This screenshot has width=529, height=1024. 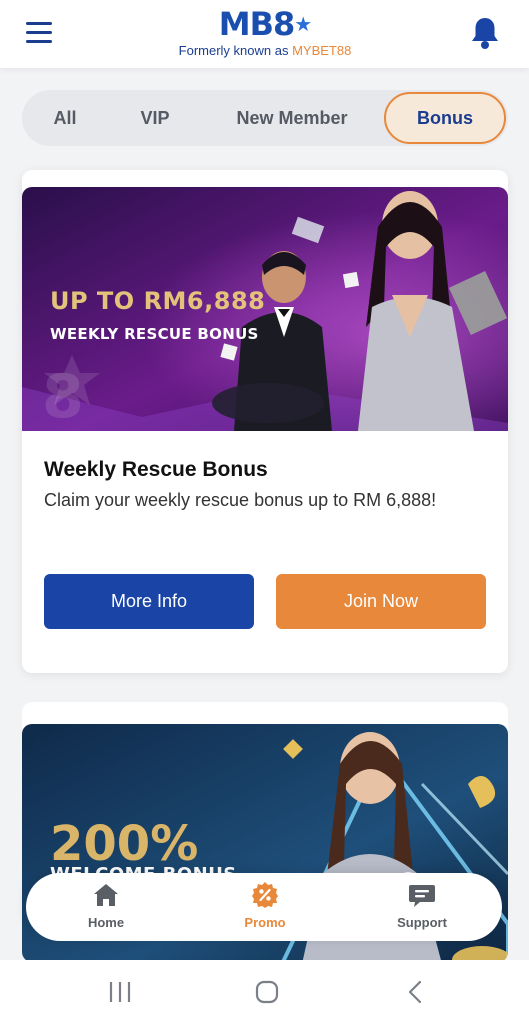 What do you see at coordinates (267, 992) in the screenshot?
I see `system-home-icon` at bounding box center [267, 992].